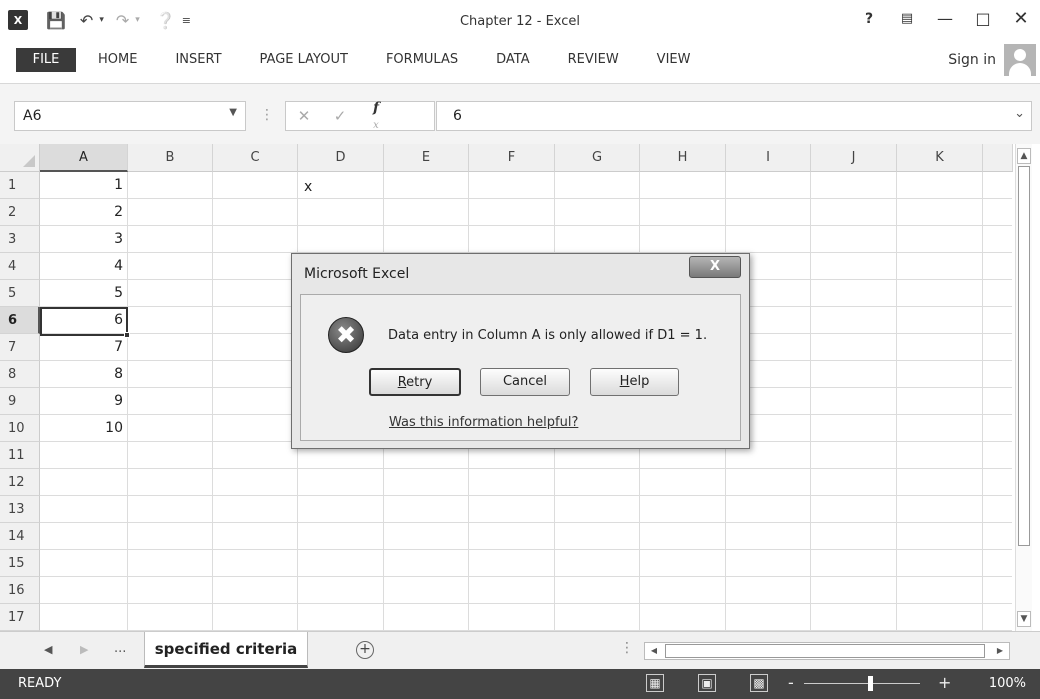 Image resolution: width=1040 pixels, height=699 pixels. What do you see at coordinates (20, 509) in the screenshot?
I see `row-header-13: 13` at bounding box center [20, 509].